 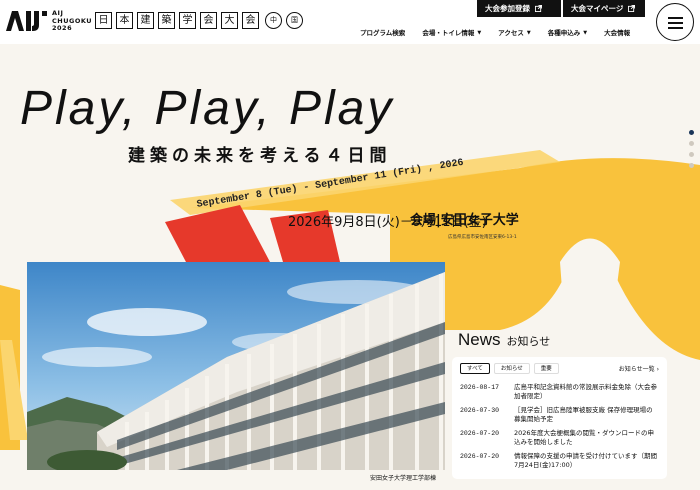 I want to click on main-nav: プログラム検索 会場・トイレ情報 ▼ アクセス ▼ 各種申込み ▼ 大会情報, so click(x=503, y=33).